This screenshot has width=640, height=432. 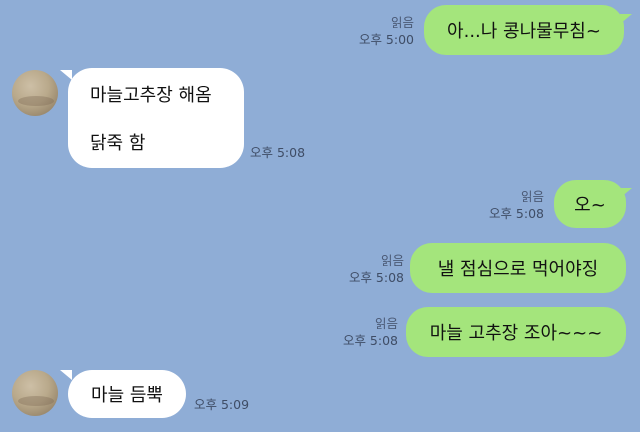 I want to click on message-time: 오후 5:09, so click(x=222, y=404).